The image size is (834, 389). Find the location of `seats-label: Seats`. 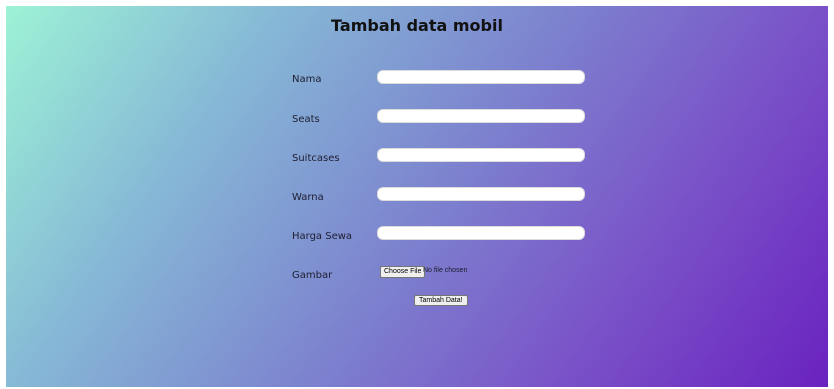

seats-label: Seats is located at coordinates (306, 119).